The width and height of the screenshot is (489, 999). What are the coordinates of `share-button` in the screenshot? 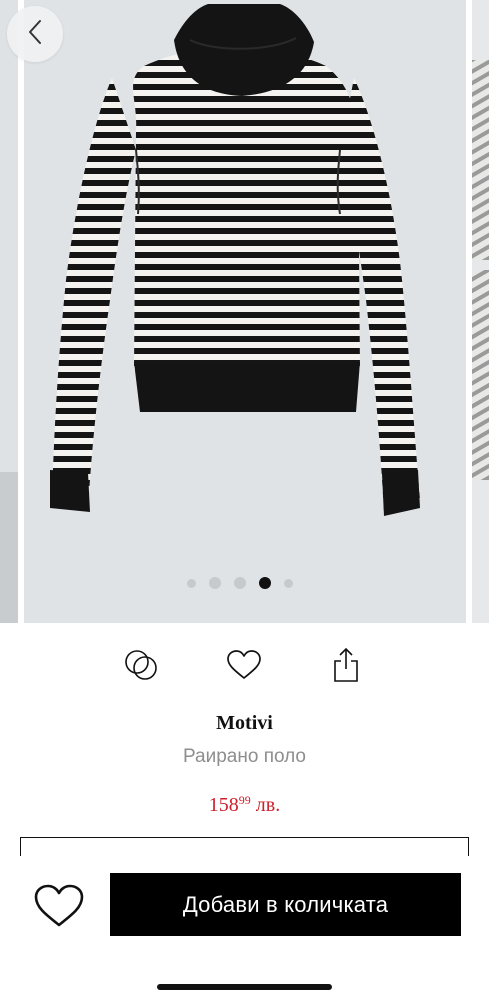 It's located at (346, 667).